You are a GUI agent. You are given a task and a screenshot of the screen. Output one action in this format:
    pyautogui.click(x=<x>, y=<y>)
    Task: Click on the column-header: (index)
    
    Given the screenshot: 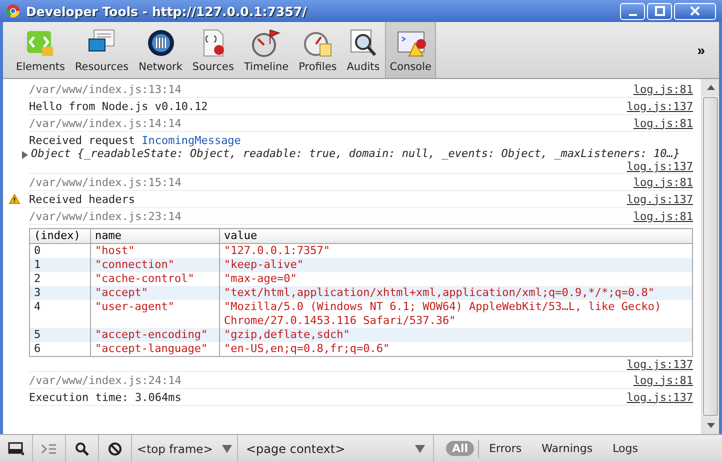 What is the action you would take?
    pyautogui.click(x=60, y=236)
    